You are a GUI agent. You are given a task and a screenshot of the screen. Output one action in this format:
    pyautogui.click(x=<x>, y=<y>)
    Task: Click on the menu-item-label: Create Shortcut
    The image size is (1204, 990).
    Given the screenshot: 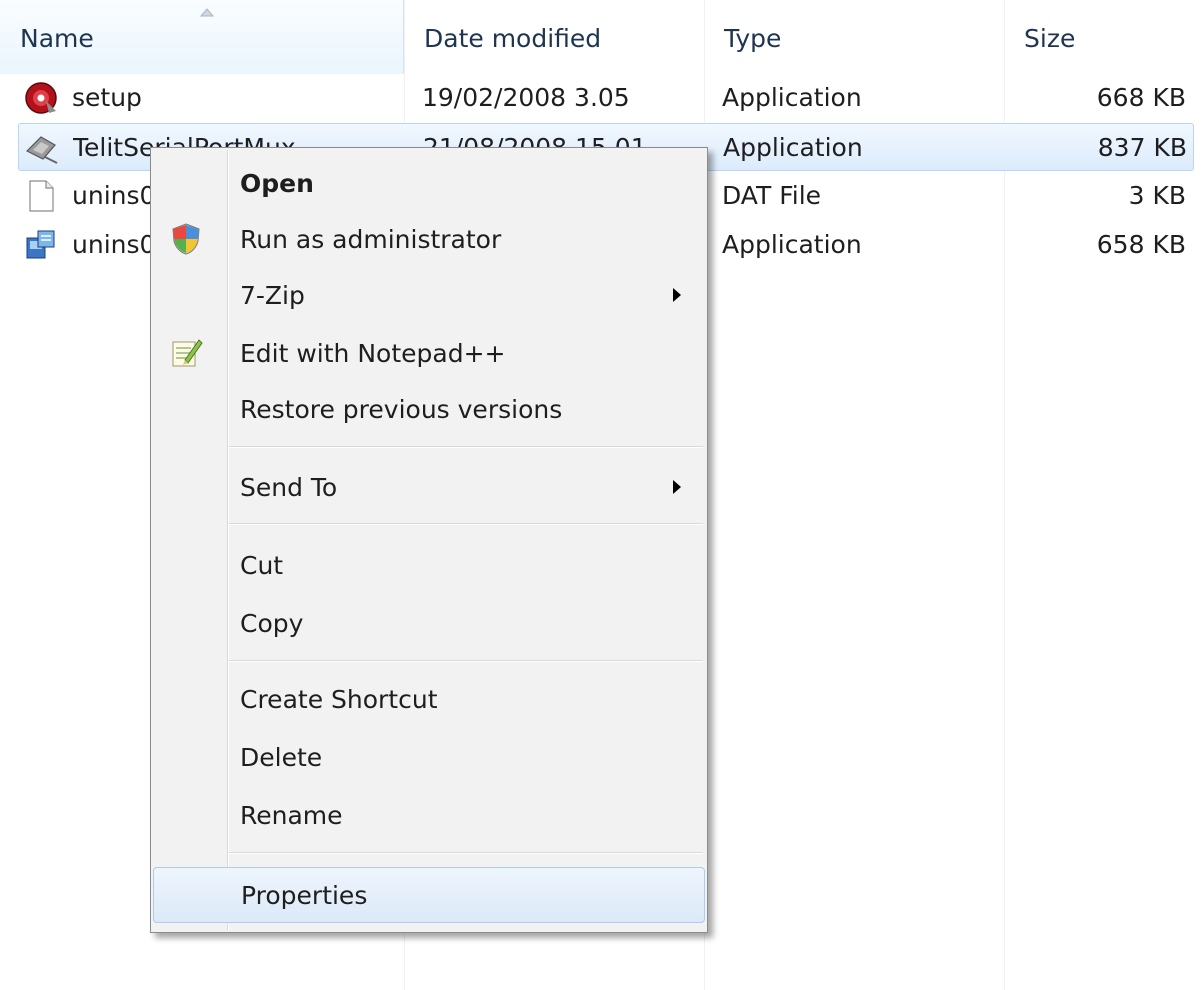 What is the action you would take?
    pyautogui.click(x=339, y=699)
    